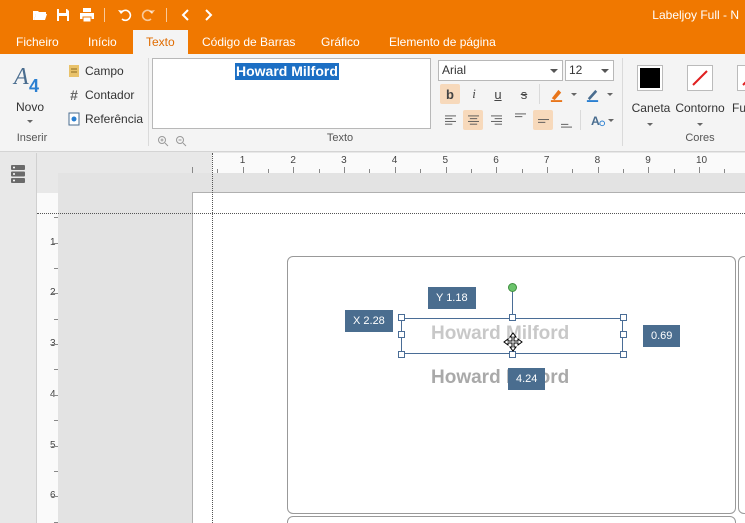 This screenshot has width=745, height=523. Describe the element at coordinates (496, 120) in the screenshot. I see `align-right-button` at that location.